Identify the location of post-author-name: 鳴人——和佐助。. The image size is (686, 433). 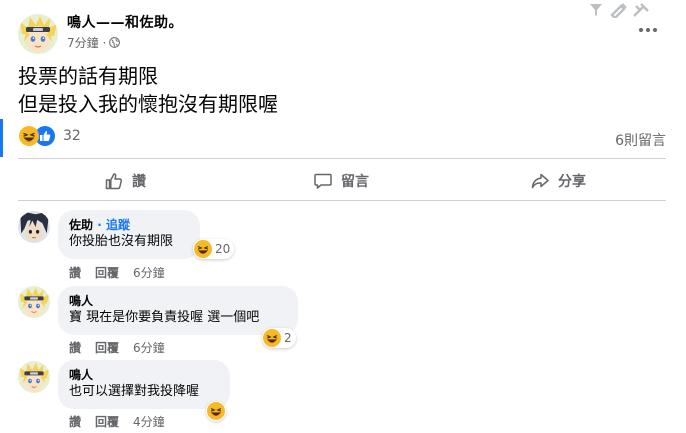
(125, 22).